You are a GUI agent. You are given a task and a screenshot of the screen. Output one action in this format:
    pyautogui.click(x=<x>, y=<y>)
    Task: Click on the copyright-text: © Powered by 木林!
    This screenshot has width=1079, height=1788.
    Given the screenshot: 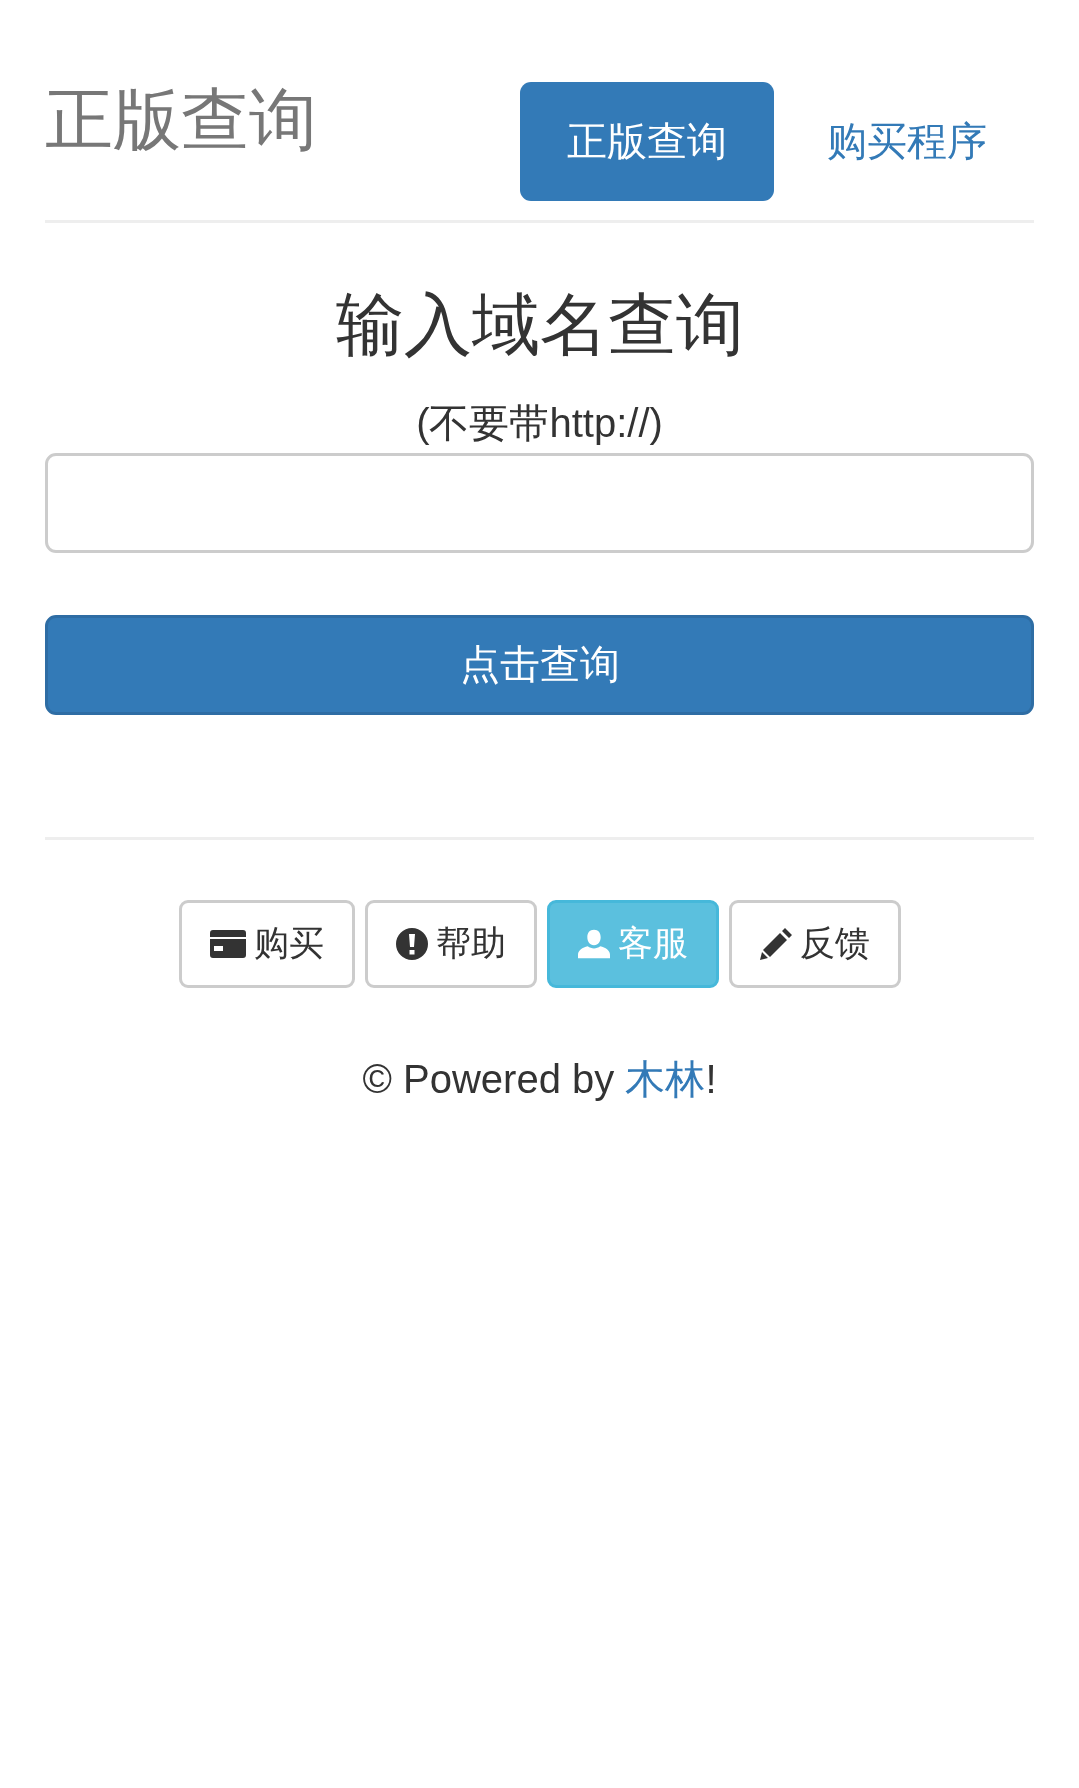 What is the action you would take?
    pyautogui.click(x=539, y=1079)
    